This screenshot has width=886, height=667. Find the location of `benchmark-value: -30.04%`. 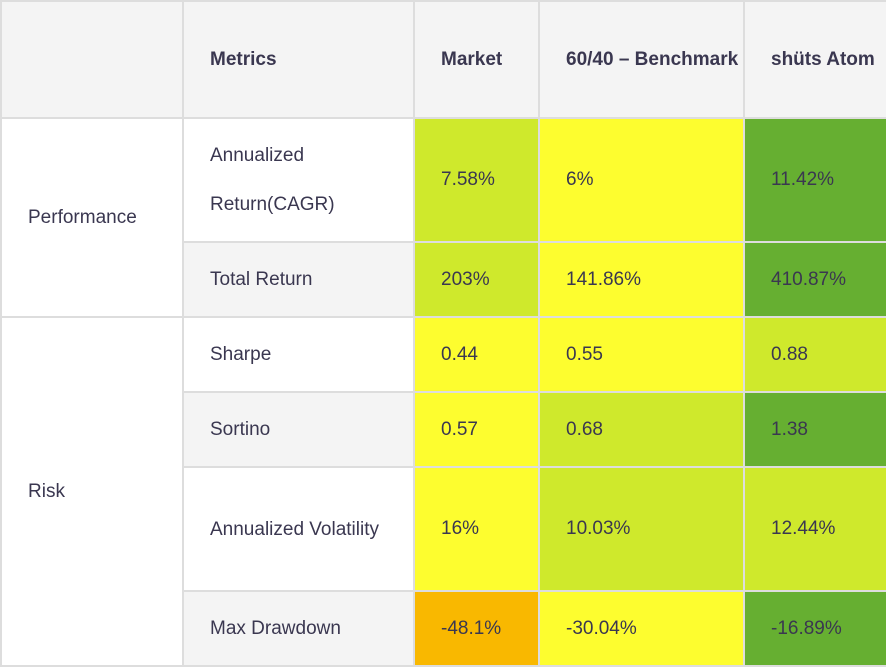

benchmark-value: -30.04% is located at coordinates (641, 628).